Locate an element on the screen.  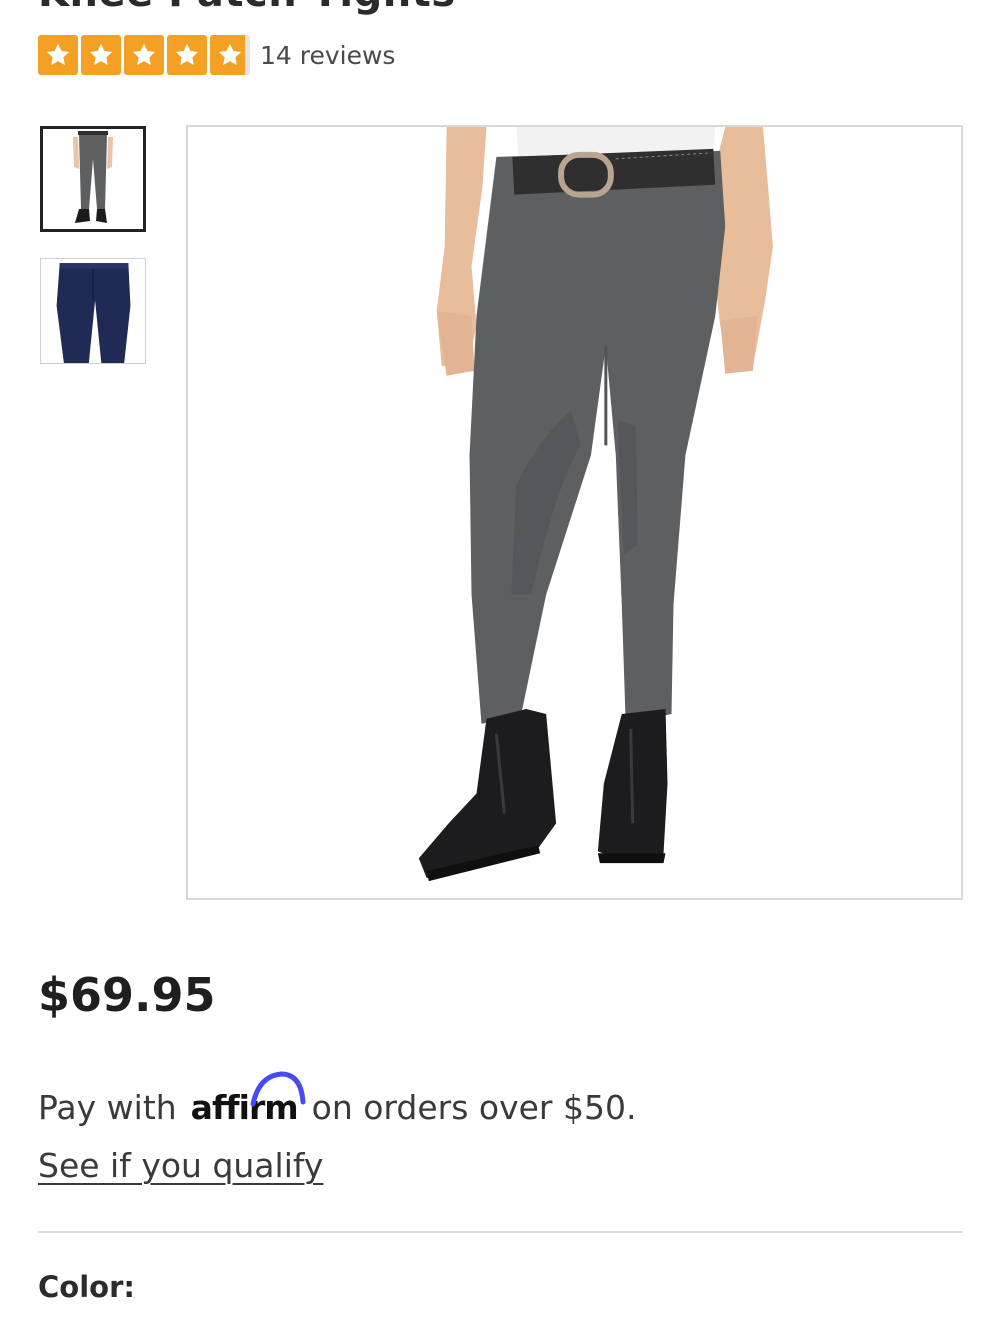
financing-message: Pay with affirm on orders over $50. is located at coordinates (337, 1099).